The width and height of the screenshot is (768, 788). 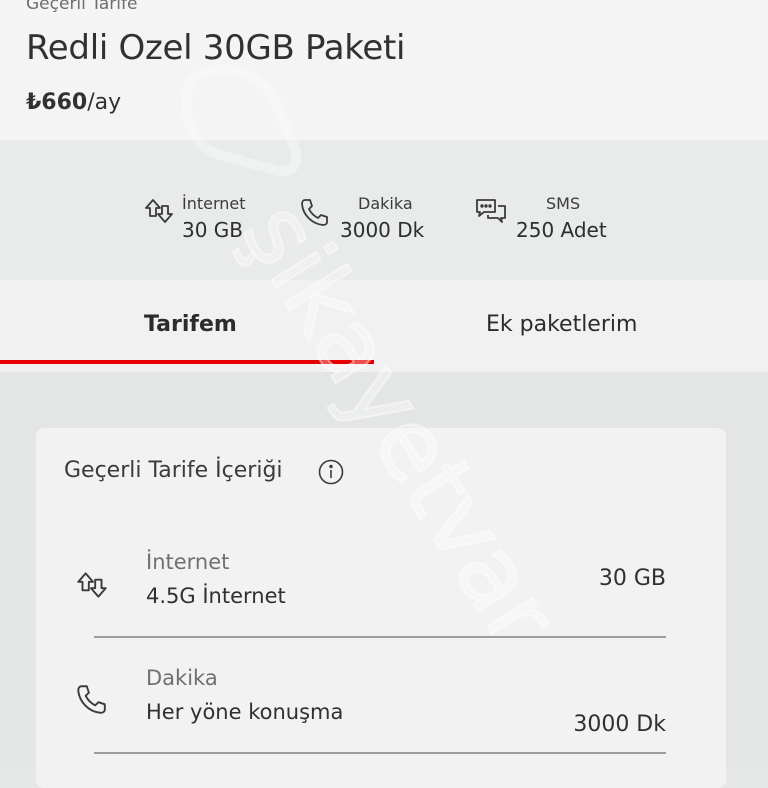 I want to click on summary-sms-value: 250 Adet, so click(x=561, y=230).